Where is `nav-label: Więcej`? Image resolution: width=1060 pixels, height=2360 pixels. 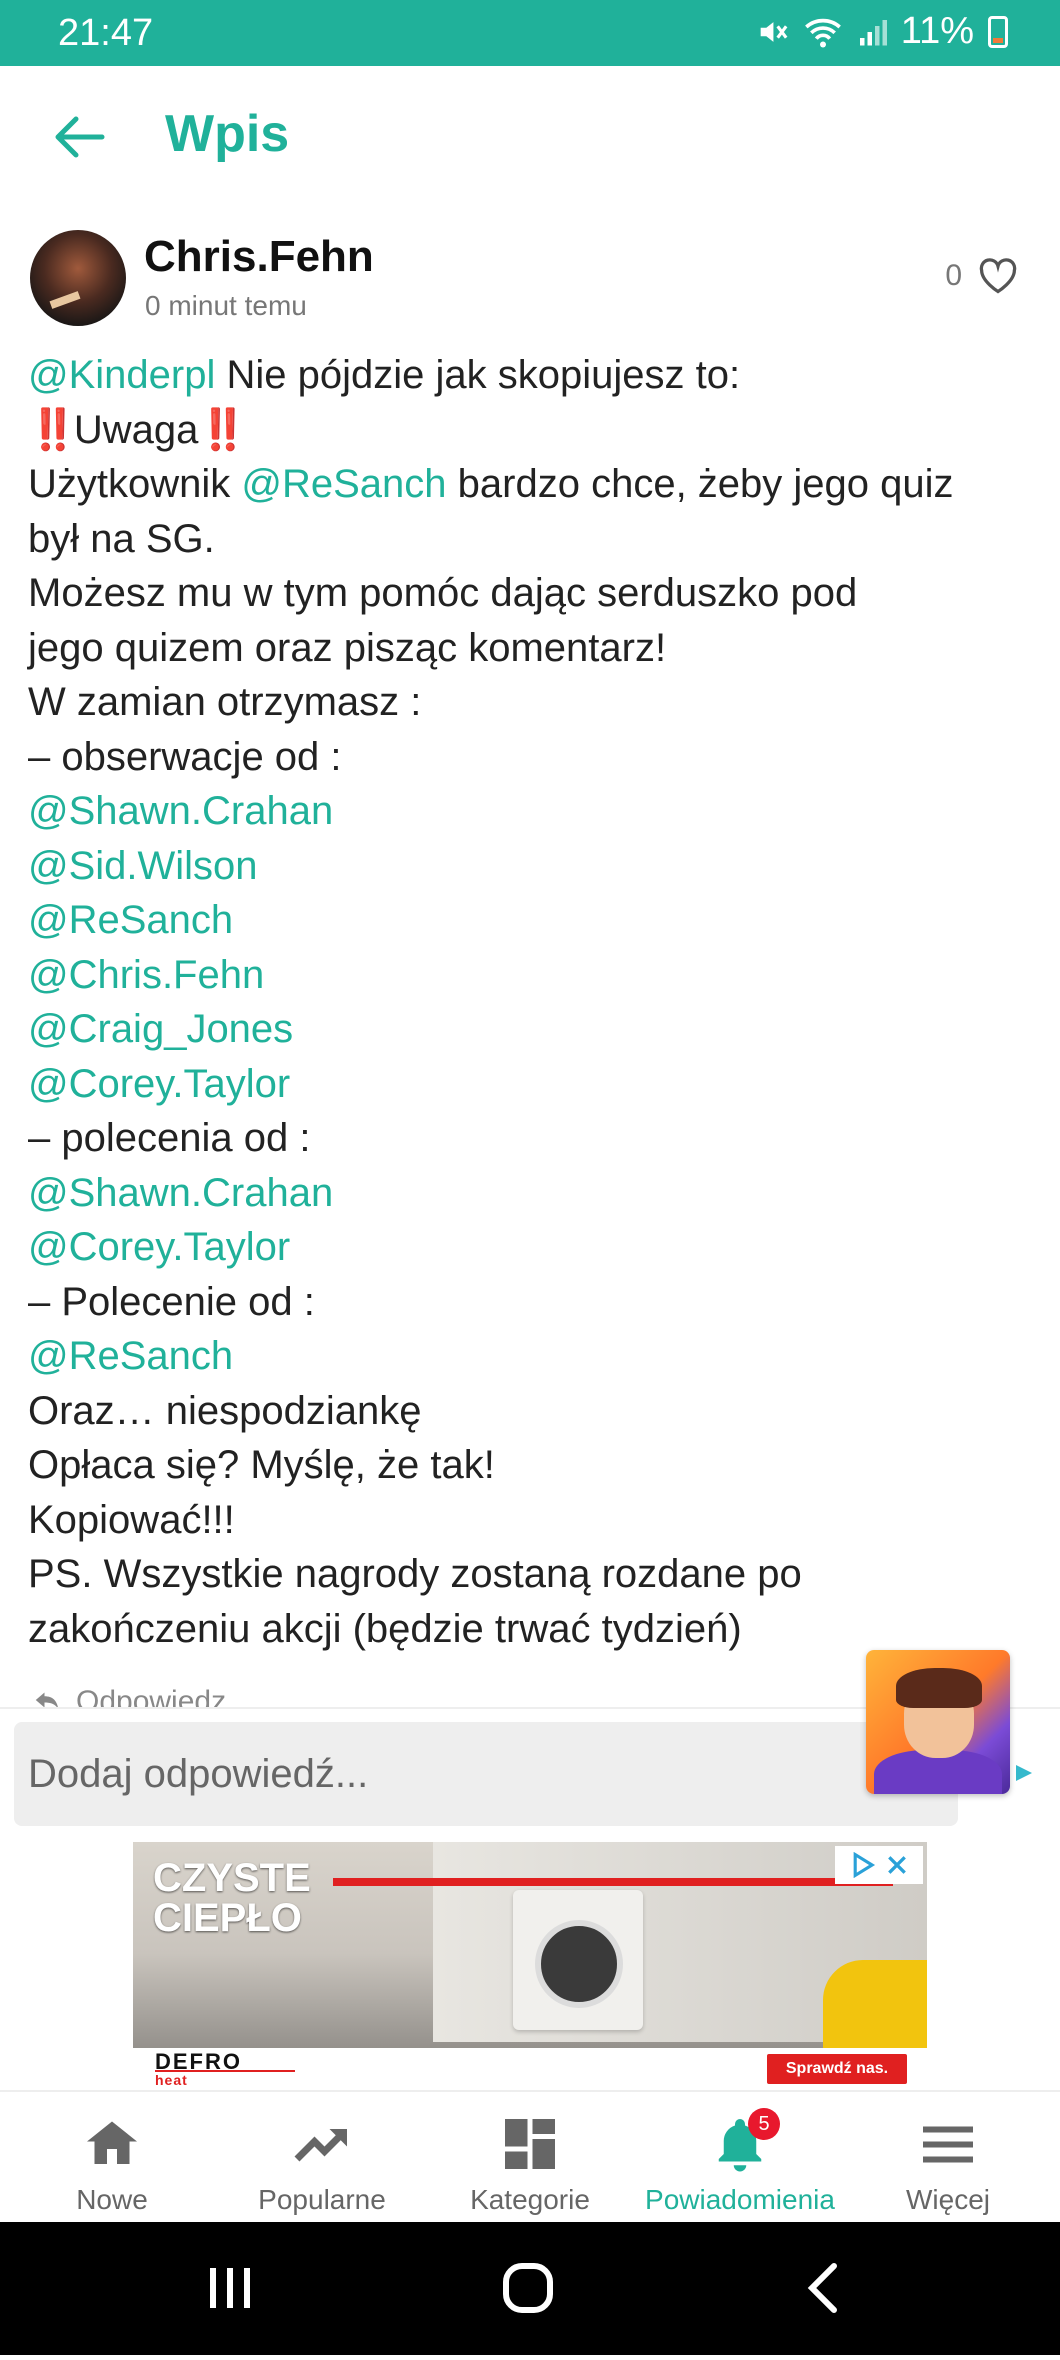
nav-label: Więcej is located at coordinates (947, 2199).